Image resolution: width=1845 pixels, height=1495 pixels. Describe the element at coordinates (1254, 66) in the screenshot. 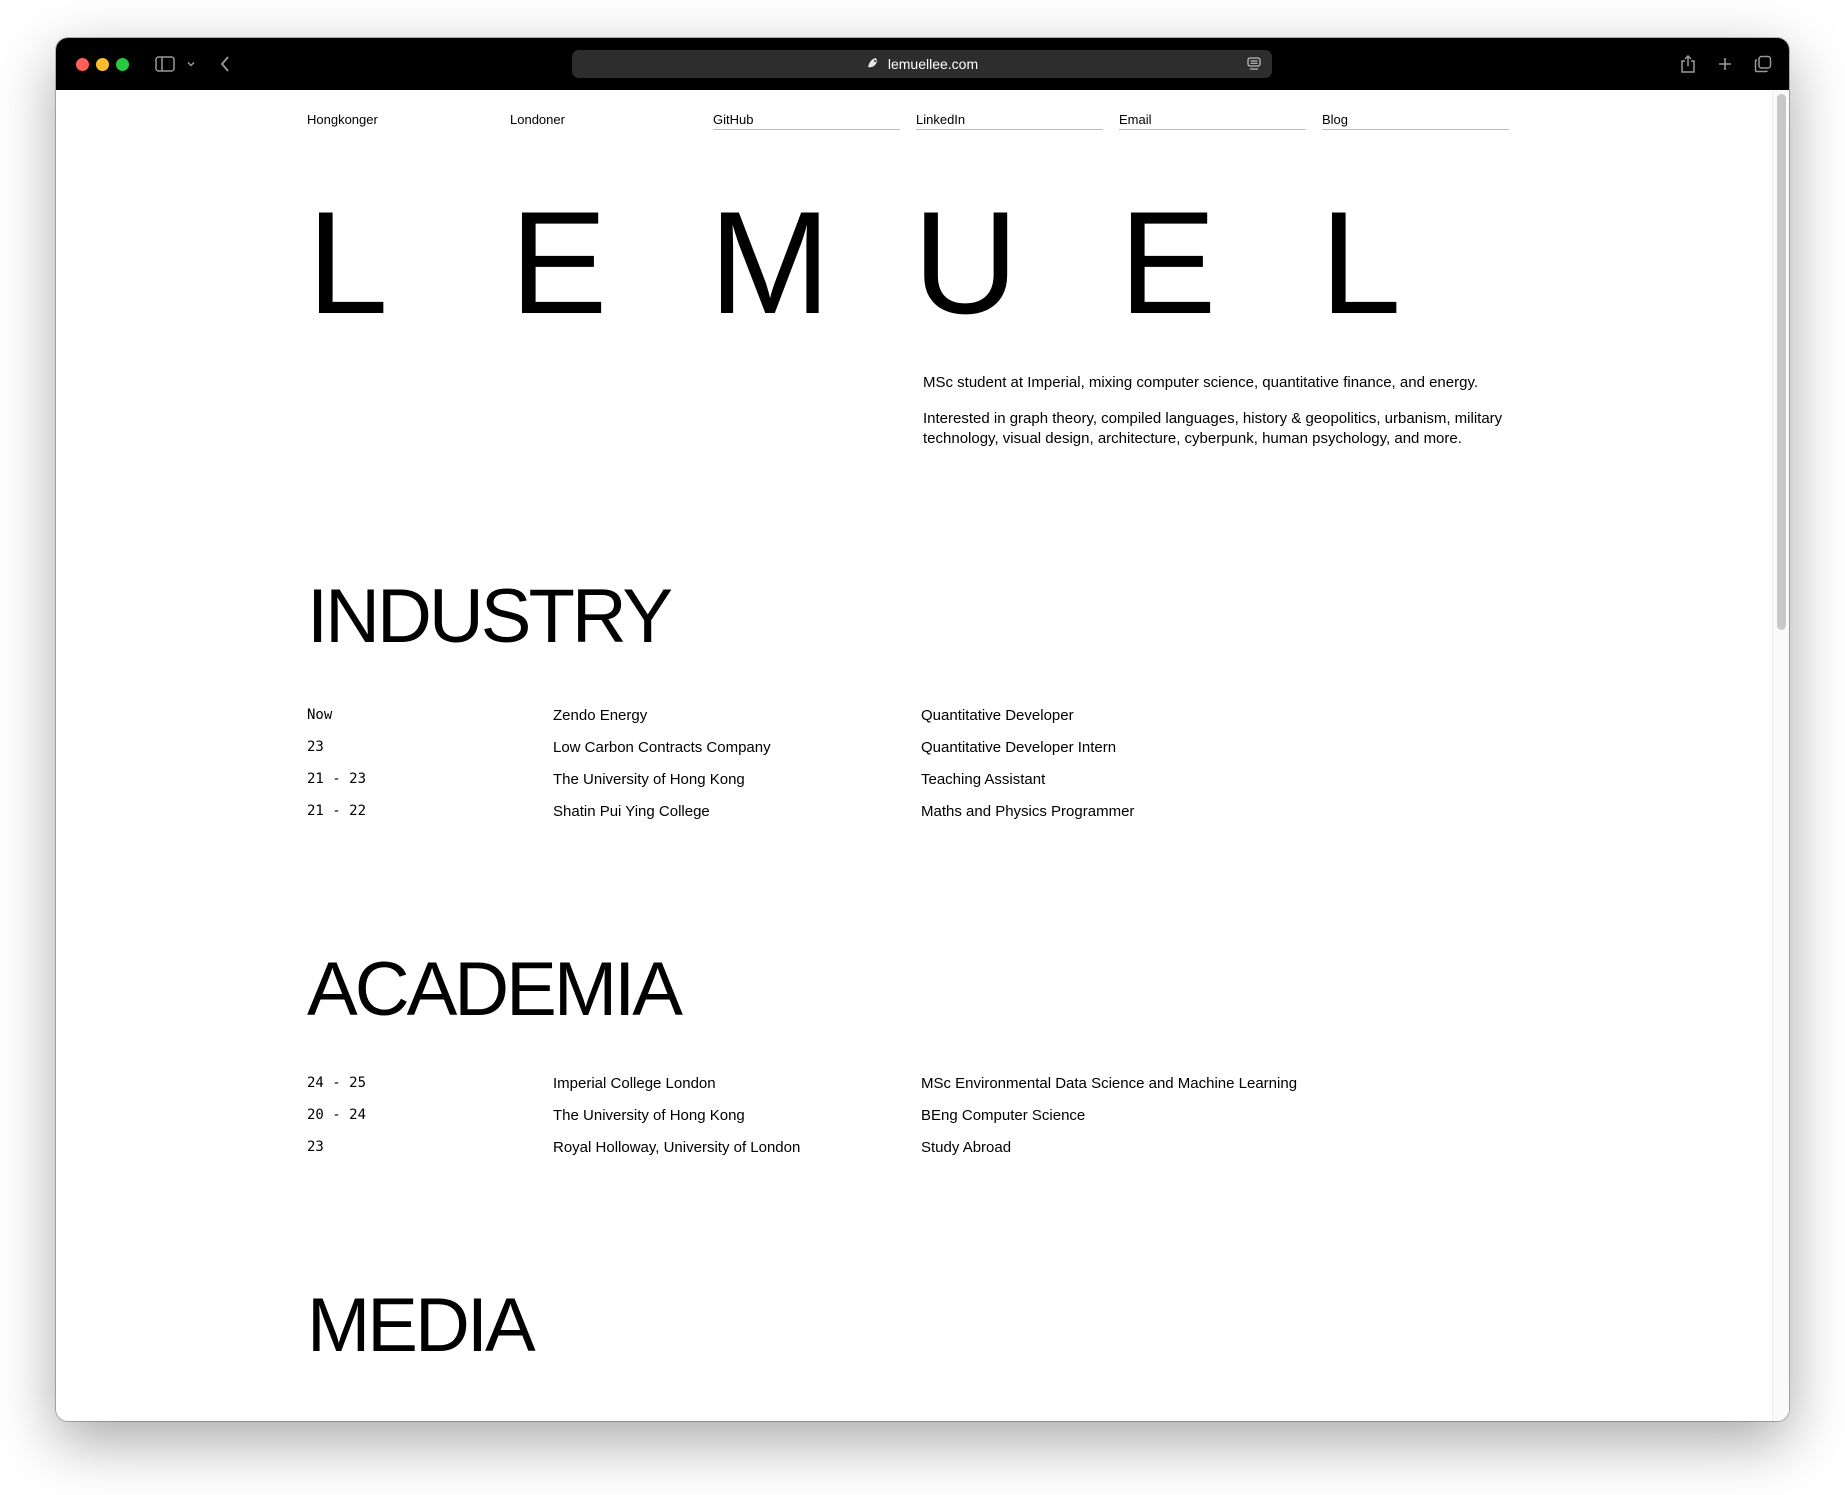

I see `reader-mode-icon` at that location.